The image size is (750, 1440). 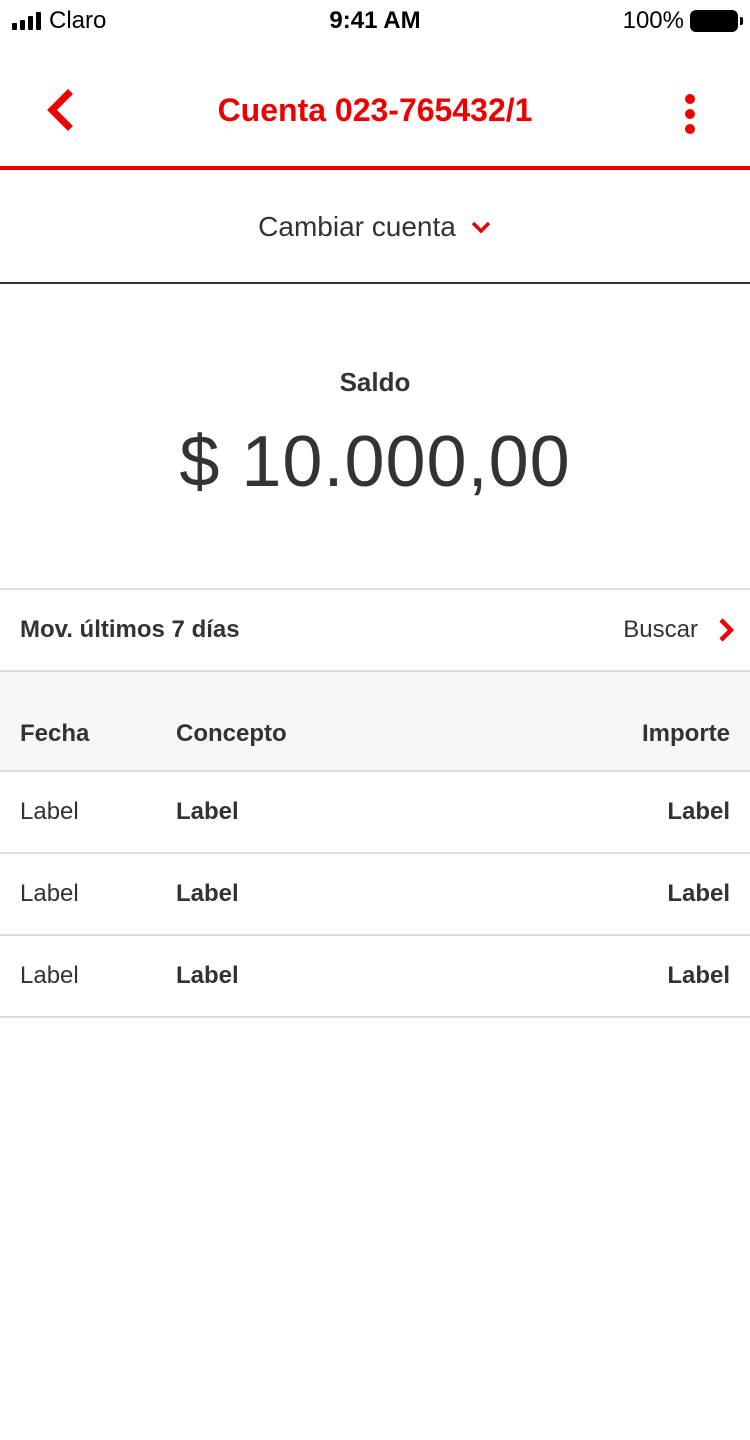 What do you see at coordinates (375, 20) in the screenshot?
I see `status-bar: Claro 9:41 AM 100%` at bounding box center [375, 20].